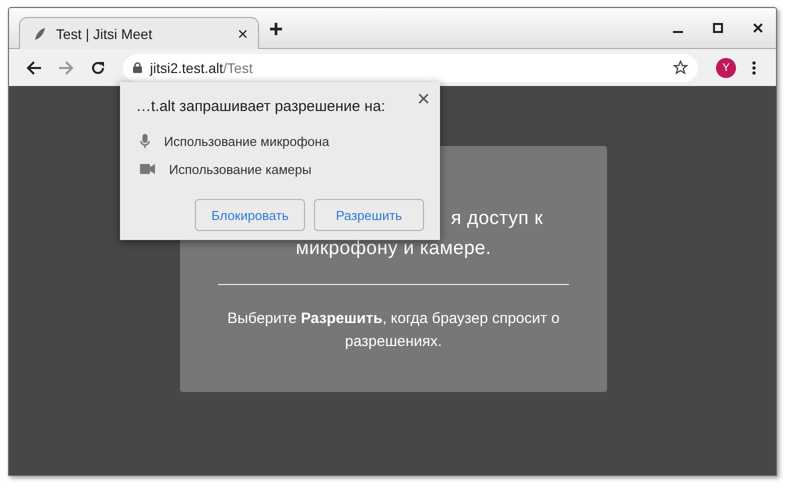 Image resolution: width=791 pixels, height=490 pixels. What do you see at coordinates (145, 141) in the screenshot?
I see `microphone-icon` at bounding box center [145, 141].